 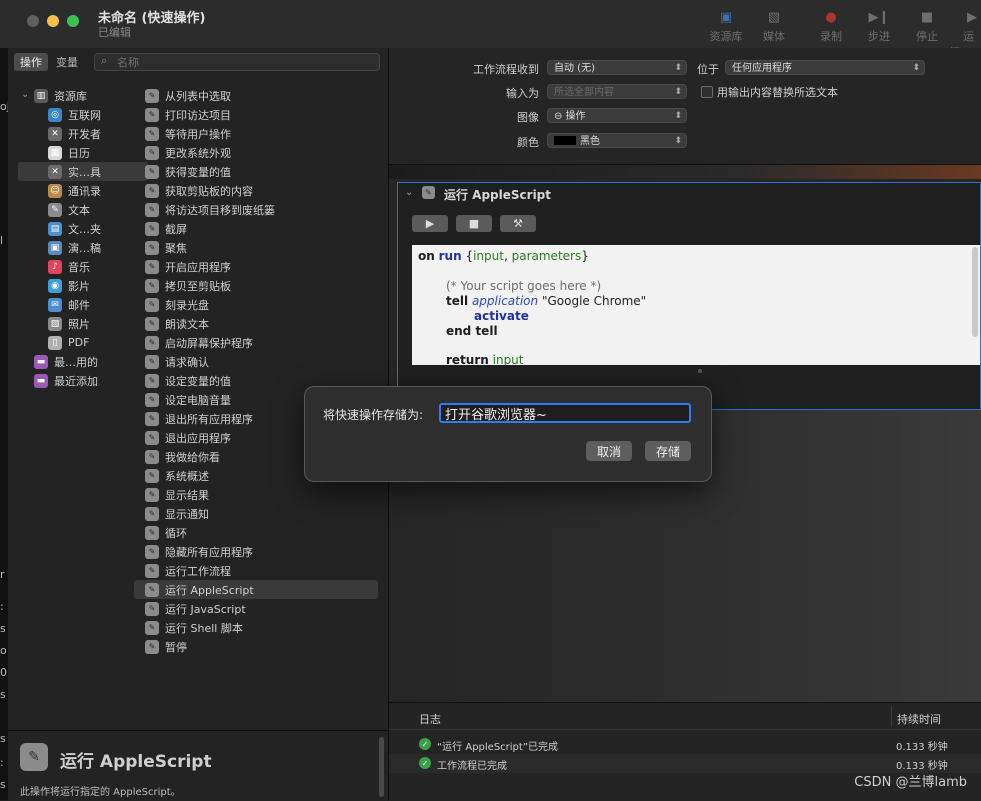 I want to click on action-item: ✎ 运行 Shell 脚本, so click(x=256, y=627).